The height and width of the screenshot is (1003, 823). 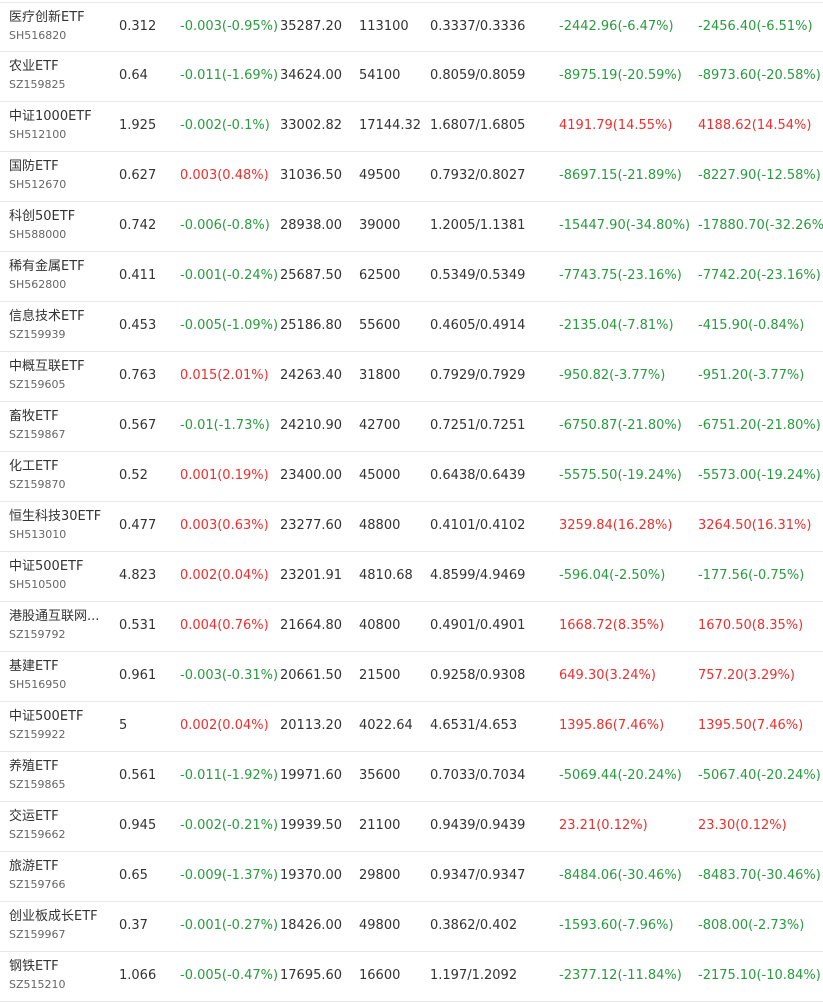 I want to click on premium-cell-1: -2135.04(-7.81%), so click(x=616, y=325).